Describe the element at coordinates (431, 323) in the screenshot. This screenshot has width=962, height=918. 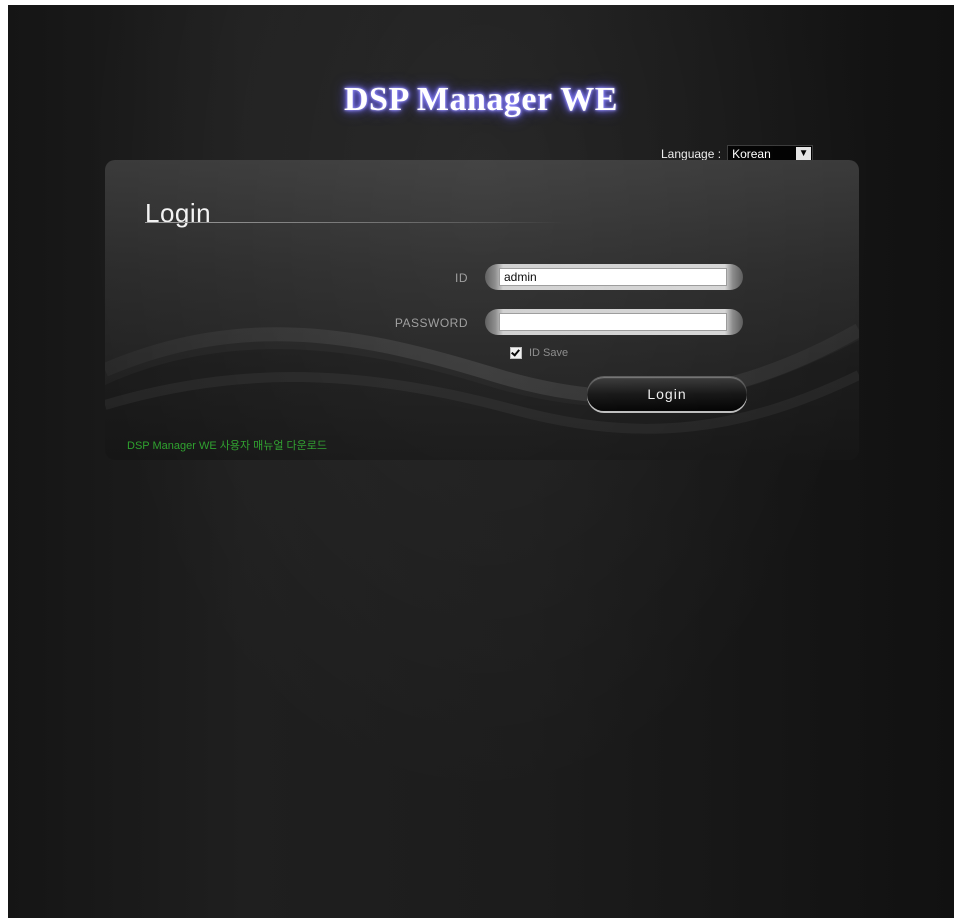
I see `password-label: PASSWORD` at that location.